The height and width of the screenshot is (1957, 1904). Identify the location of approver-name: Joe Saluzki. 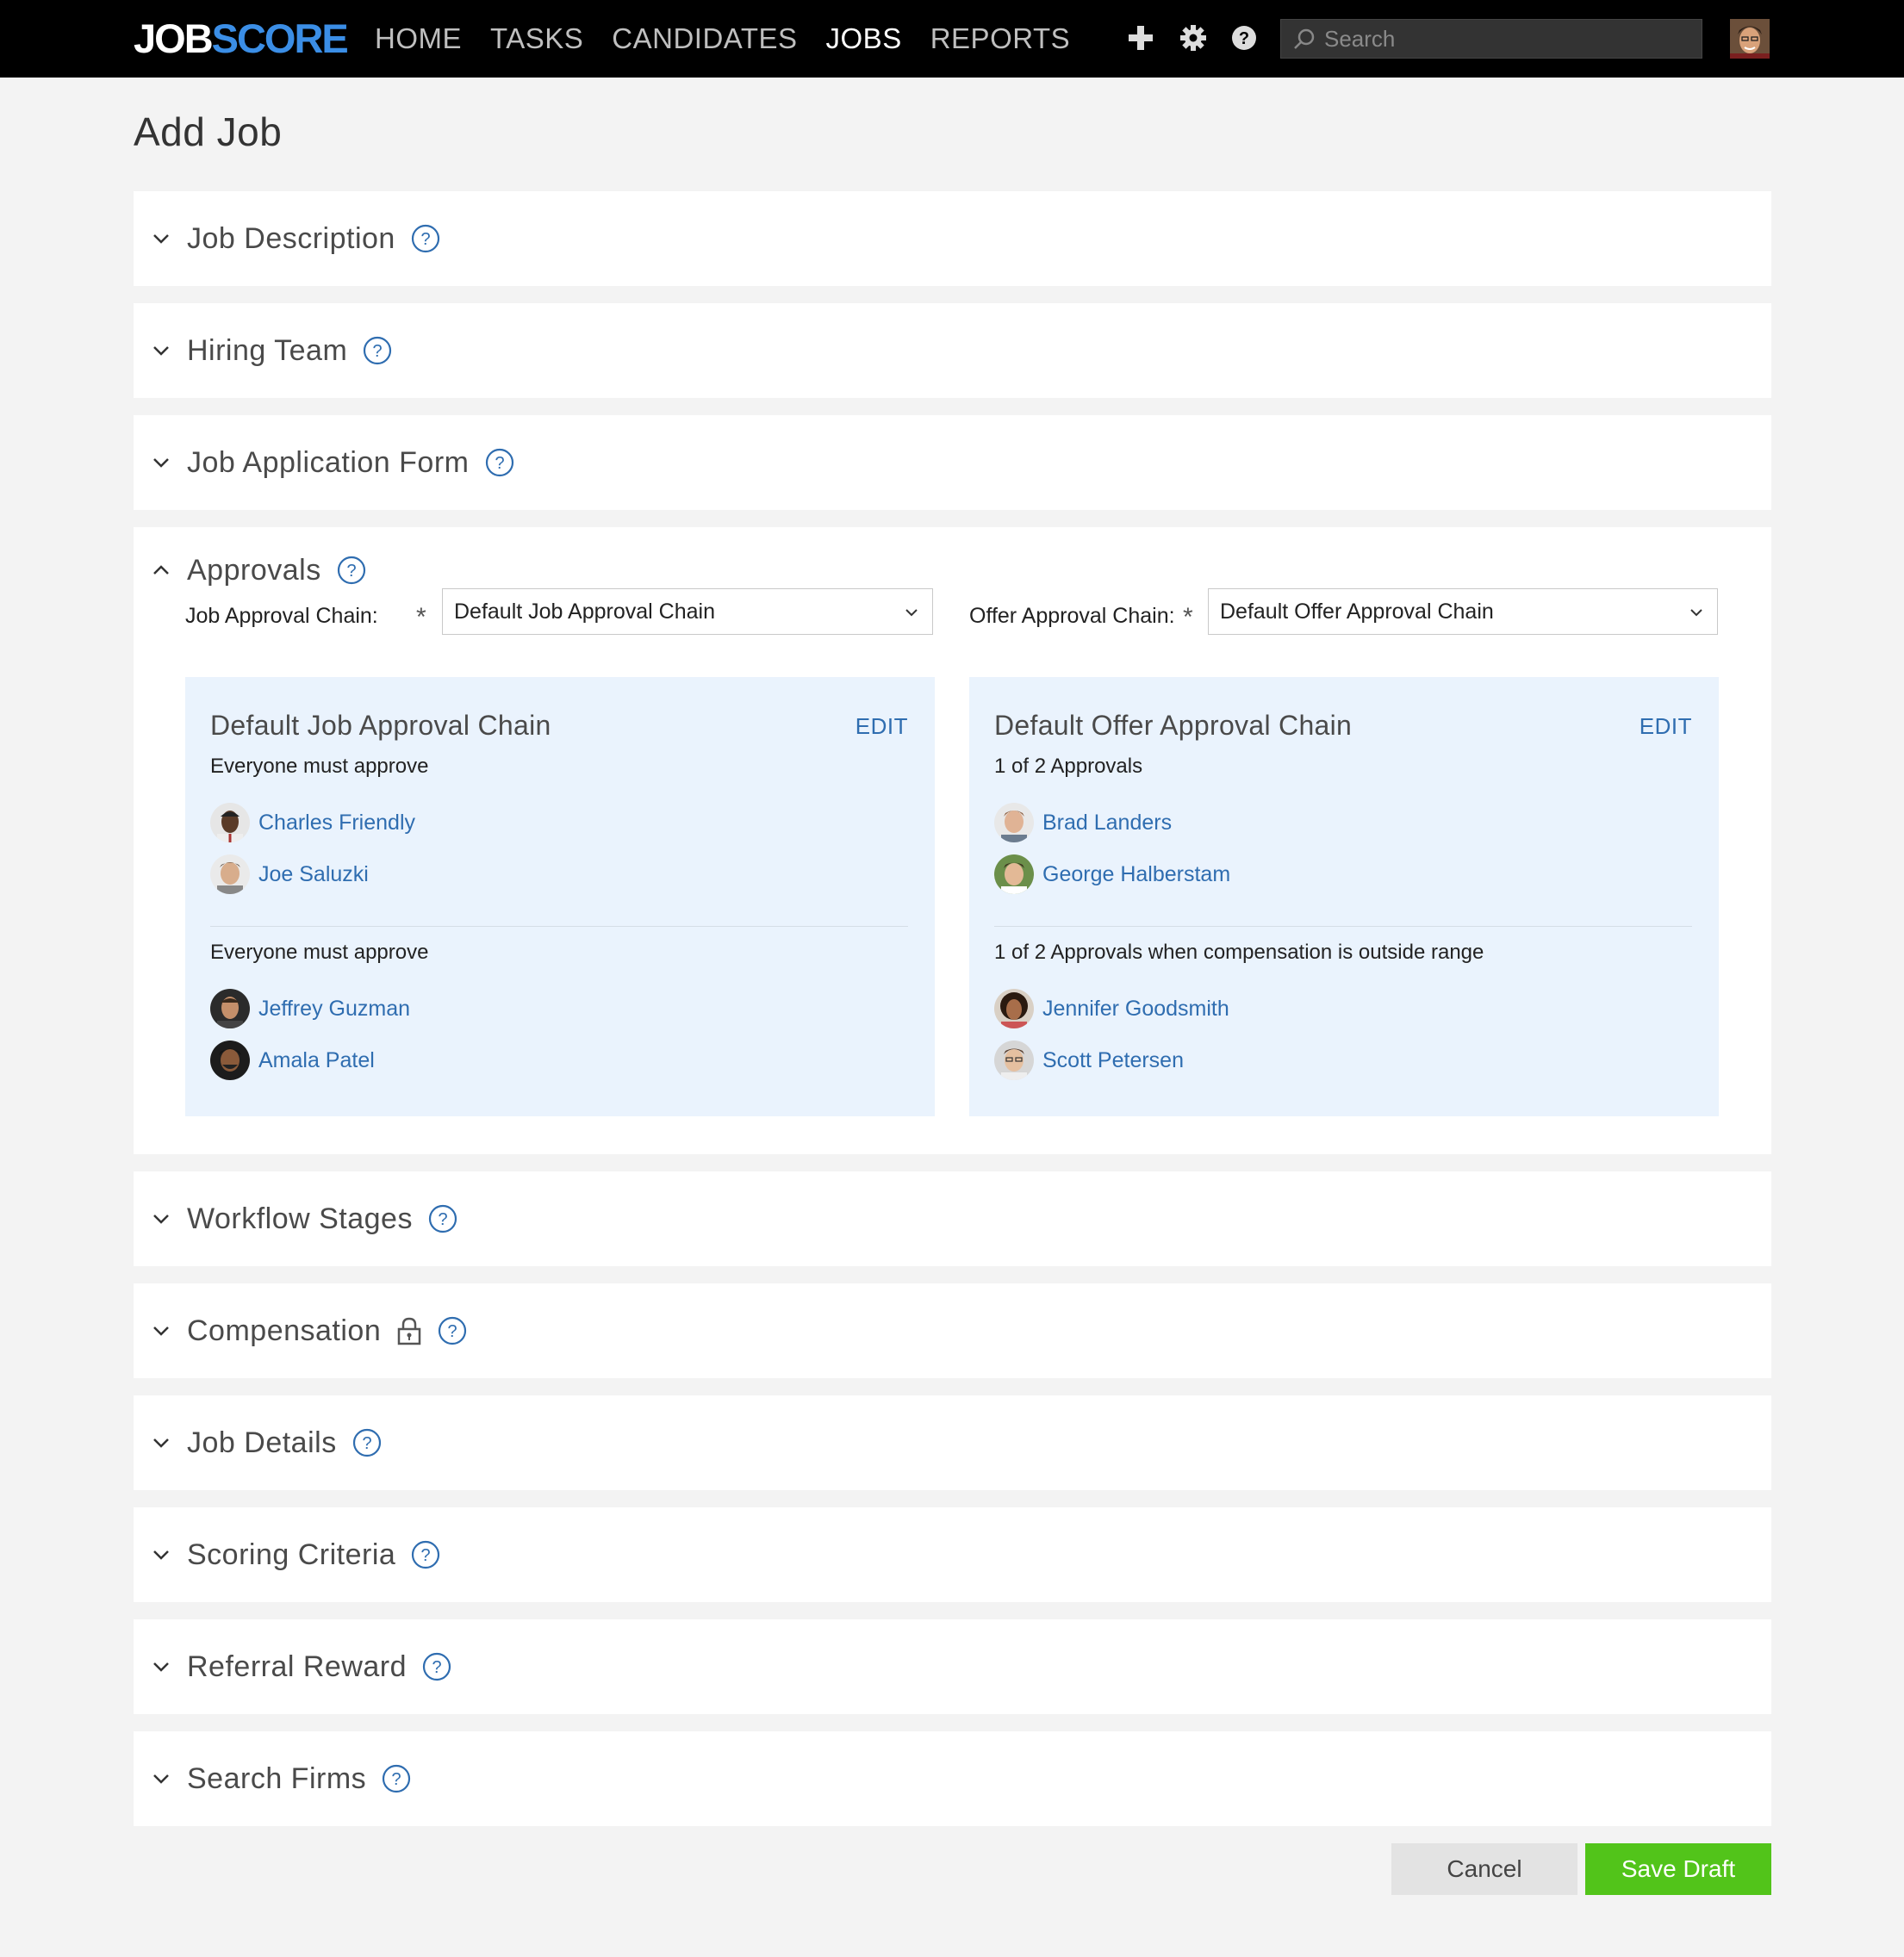
(314, 874).